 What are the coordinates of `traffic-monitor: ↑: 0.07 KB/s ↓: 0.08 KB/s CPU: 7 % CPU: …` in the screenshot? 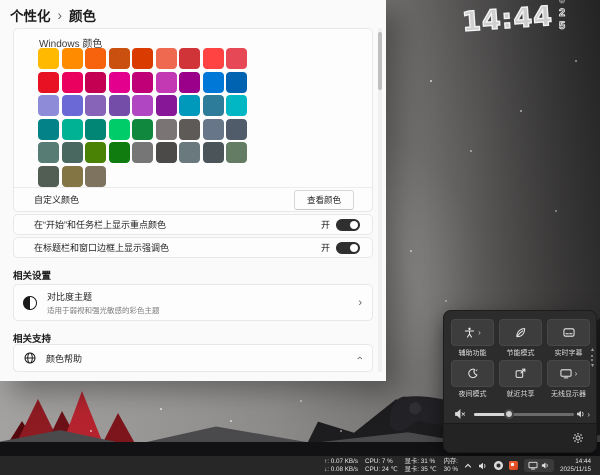 It's located at (391, 466).